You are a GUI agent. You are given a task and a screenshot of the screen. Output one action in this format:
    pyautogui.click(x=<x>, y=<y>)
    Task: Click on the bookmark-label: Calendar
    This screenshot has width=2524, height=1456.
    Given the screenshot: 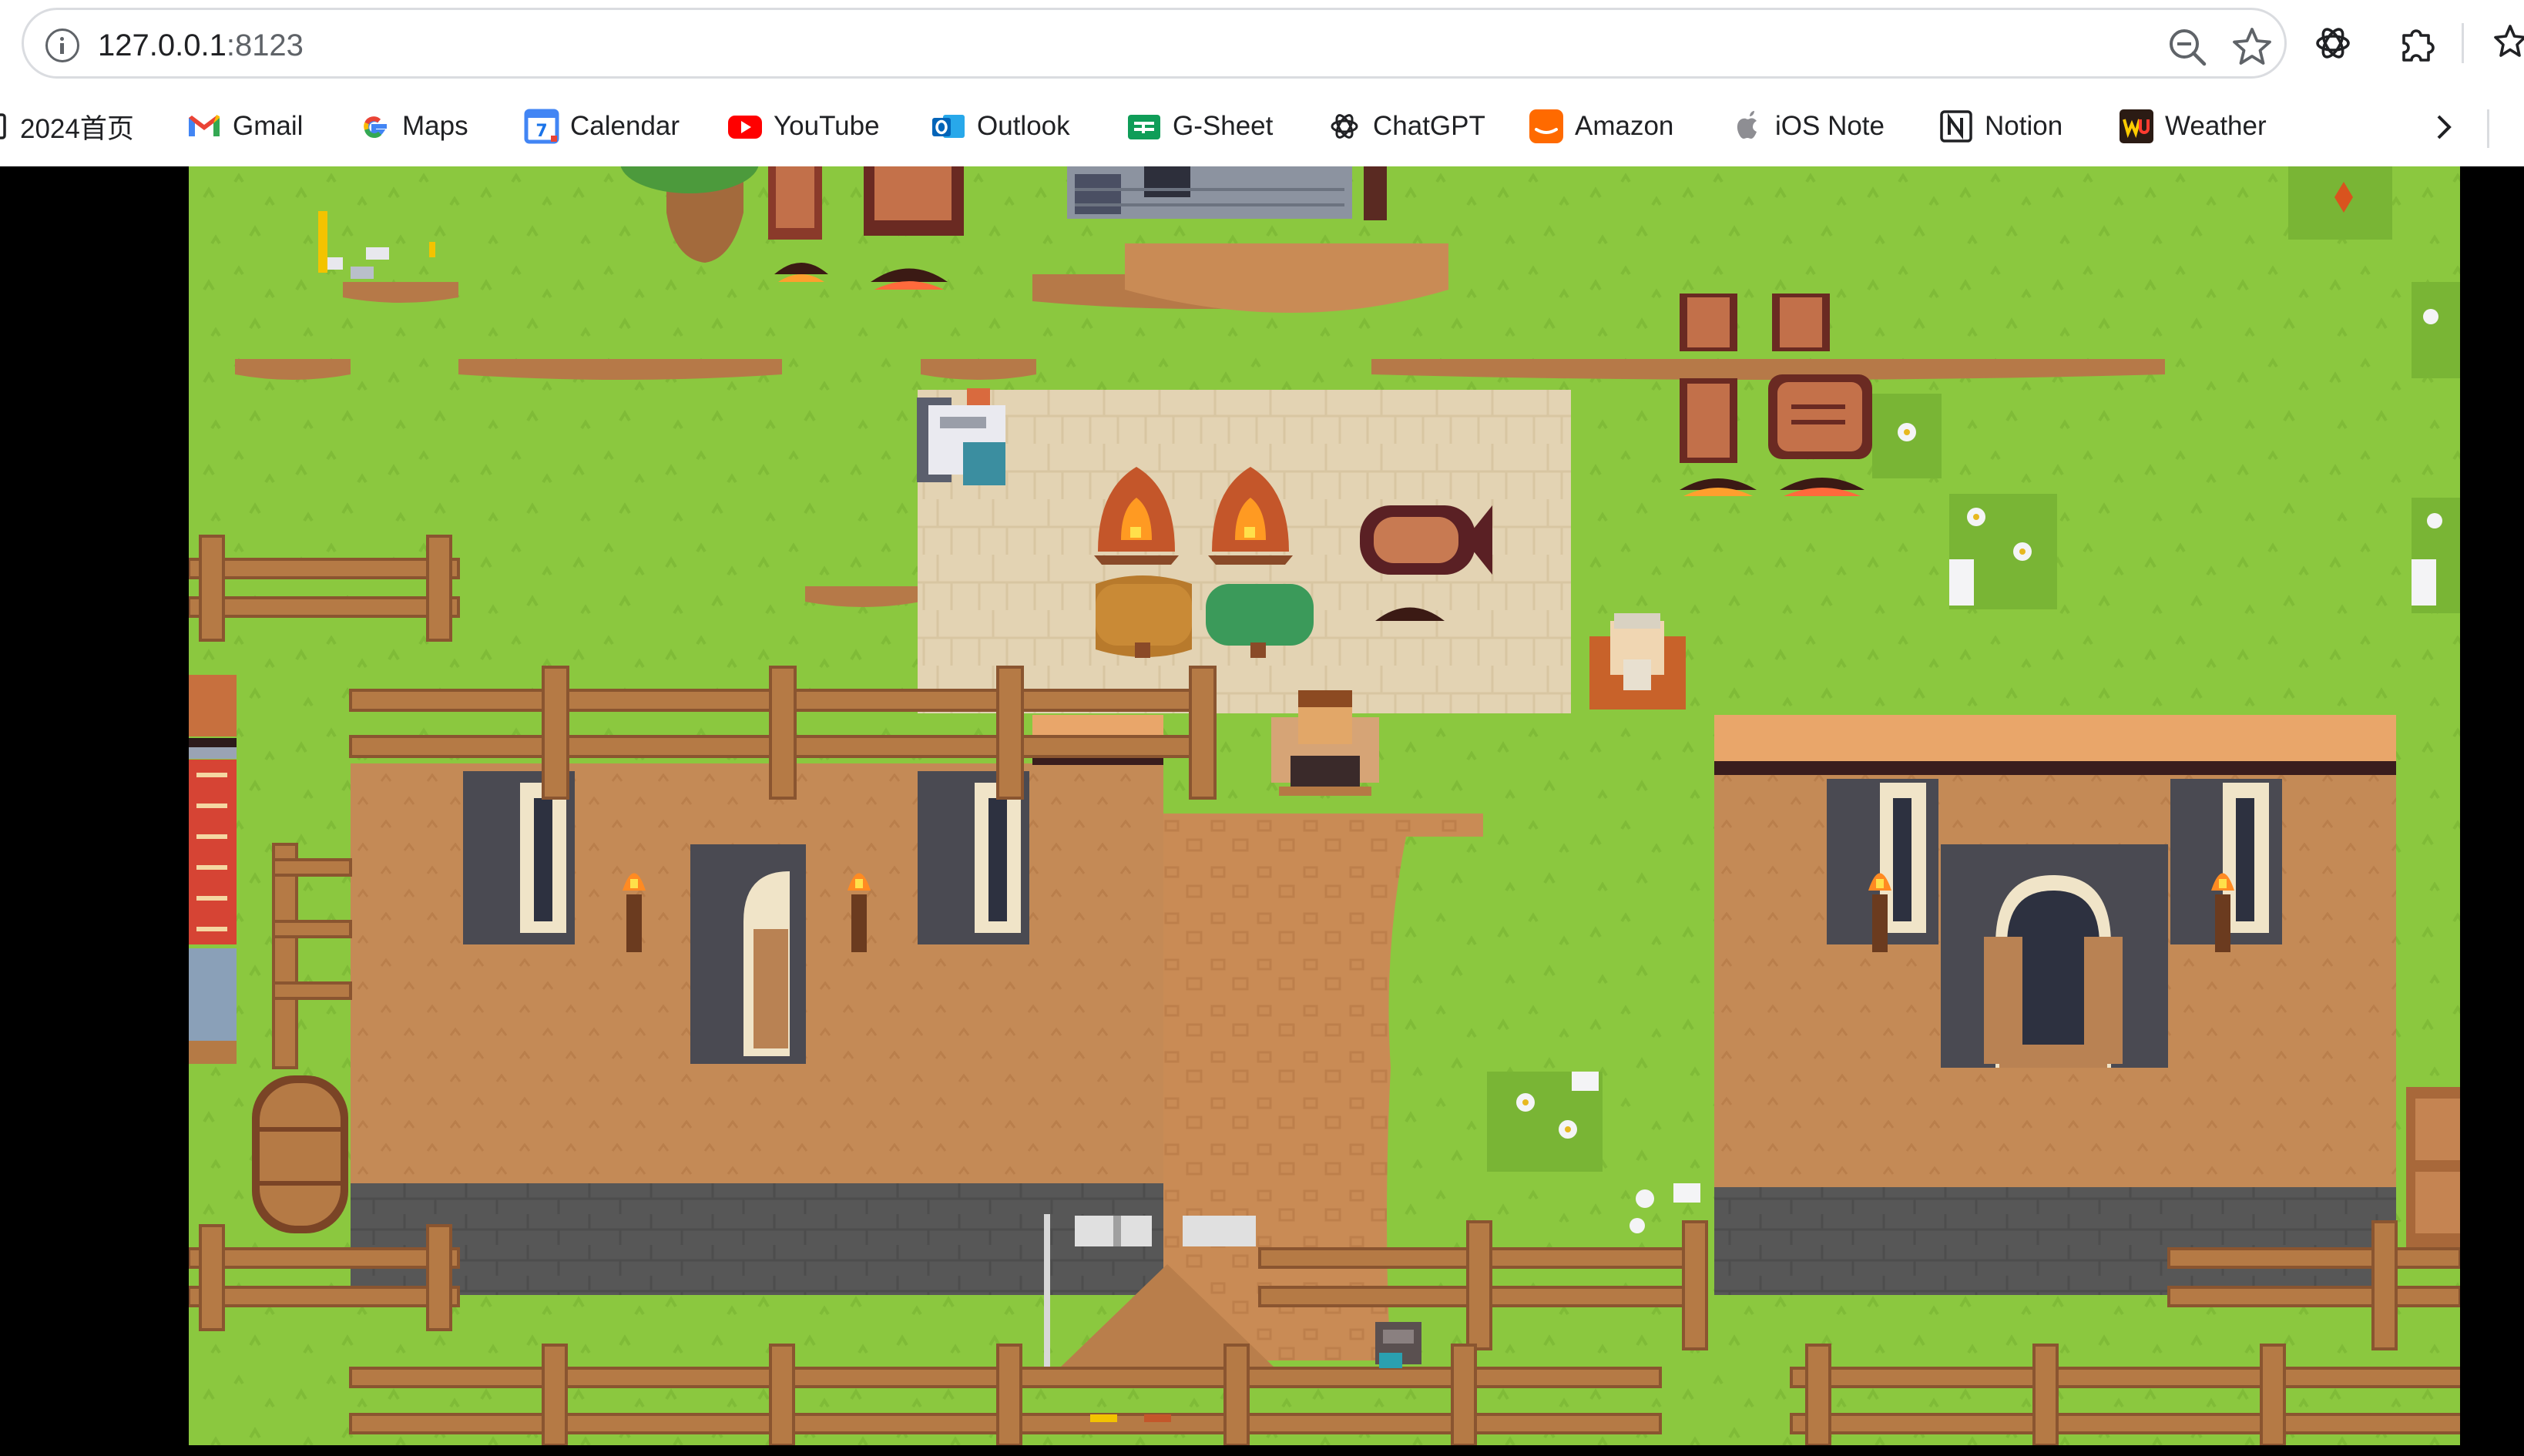 What is the action you would take?
    pyautogui.click(x=625, y=126)
    